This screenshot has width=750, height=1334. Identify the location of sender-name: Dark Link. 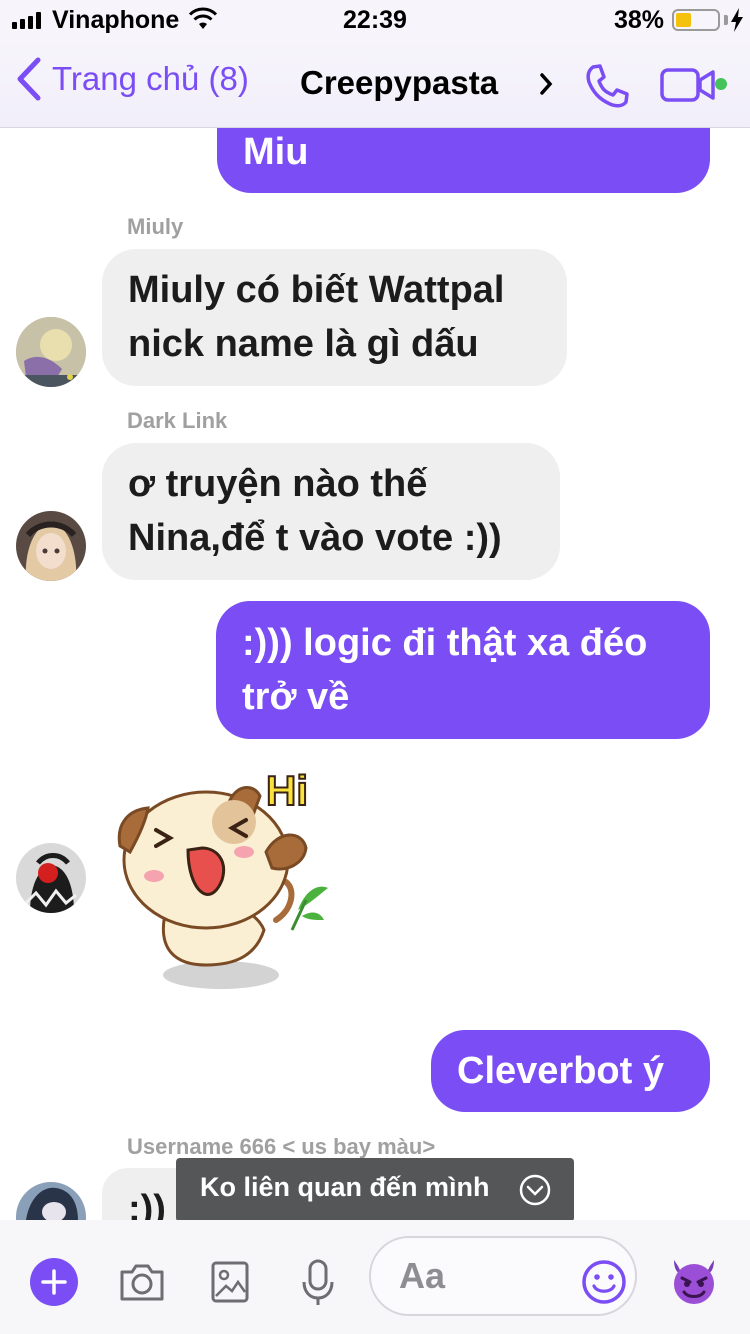
(177, 420).